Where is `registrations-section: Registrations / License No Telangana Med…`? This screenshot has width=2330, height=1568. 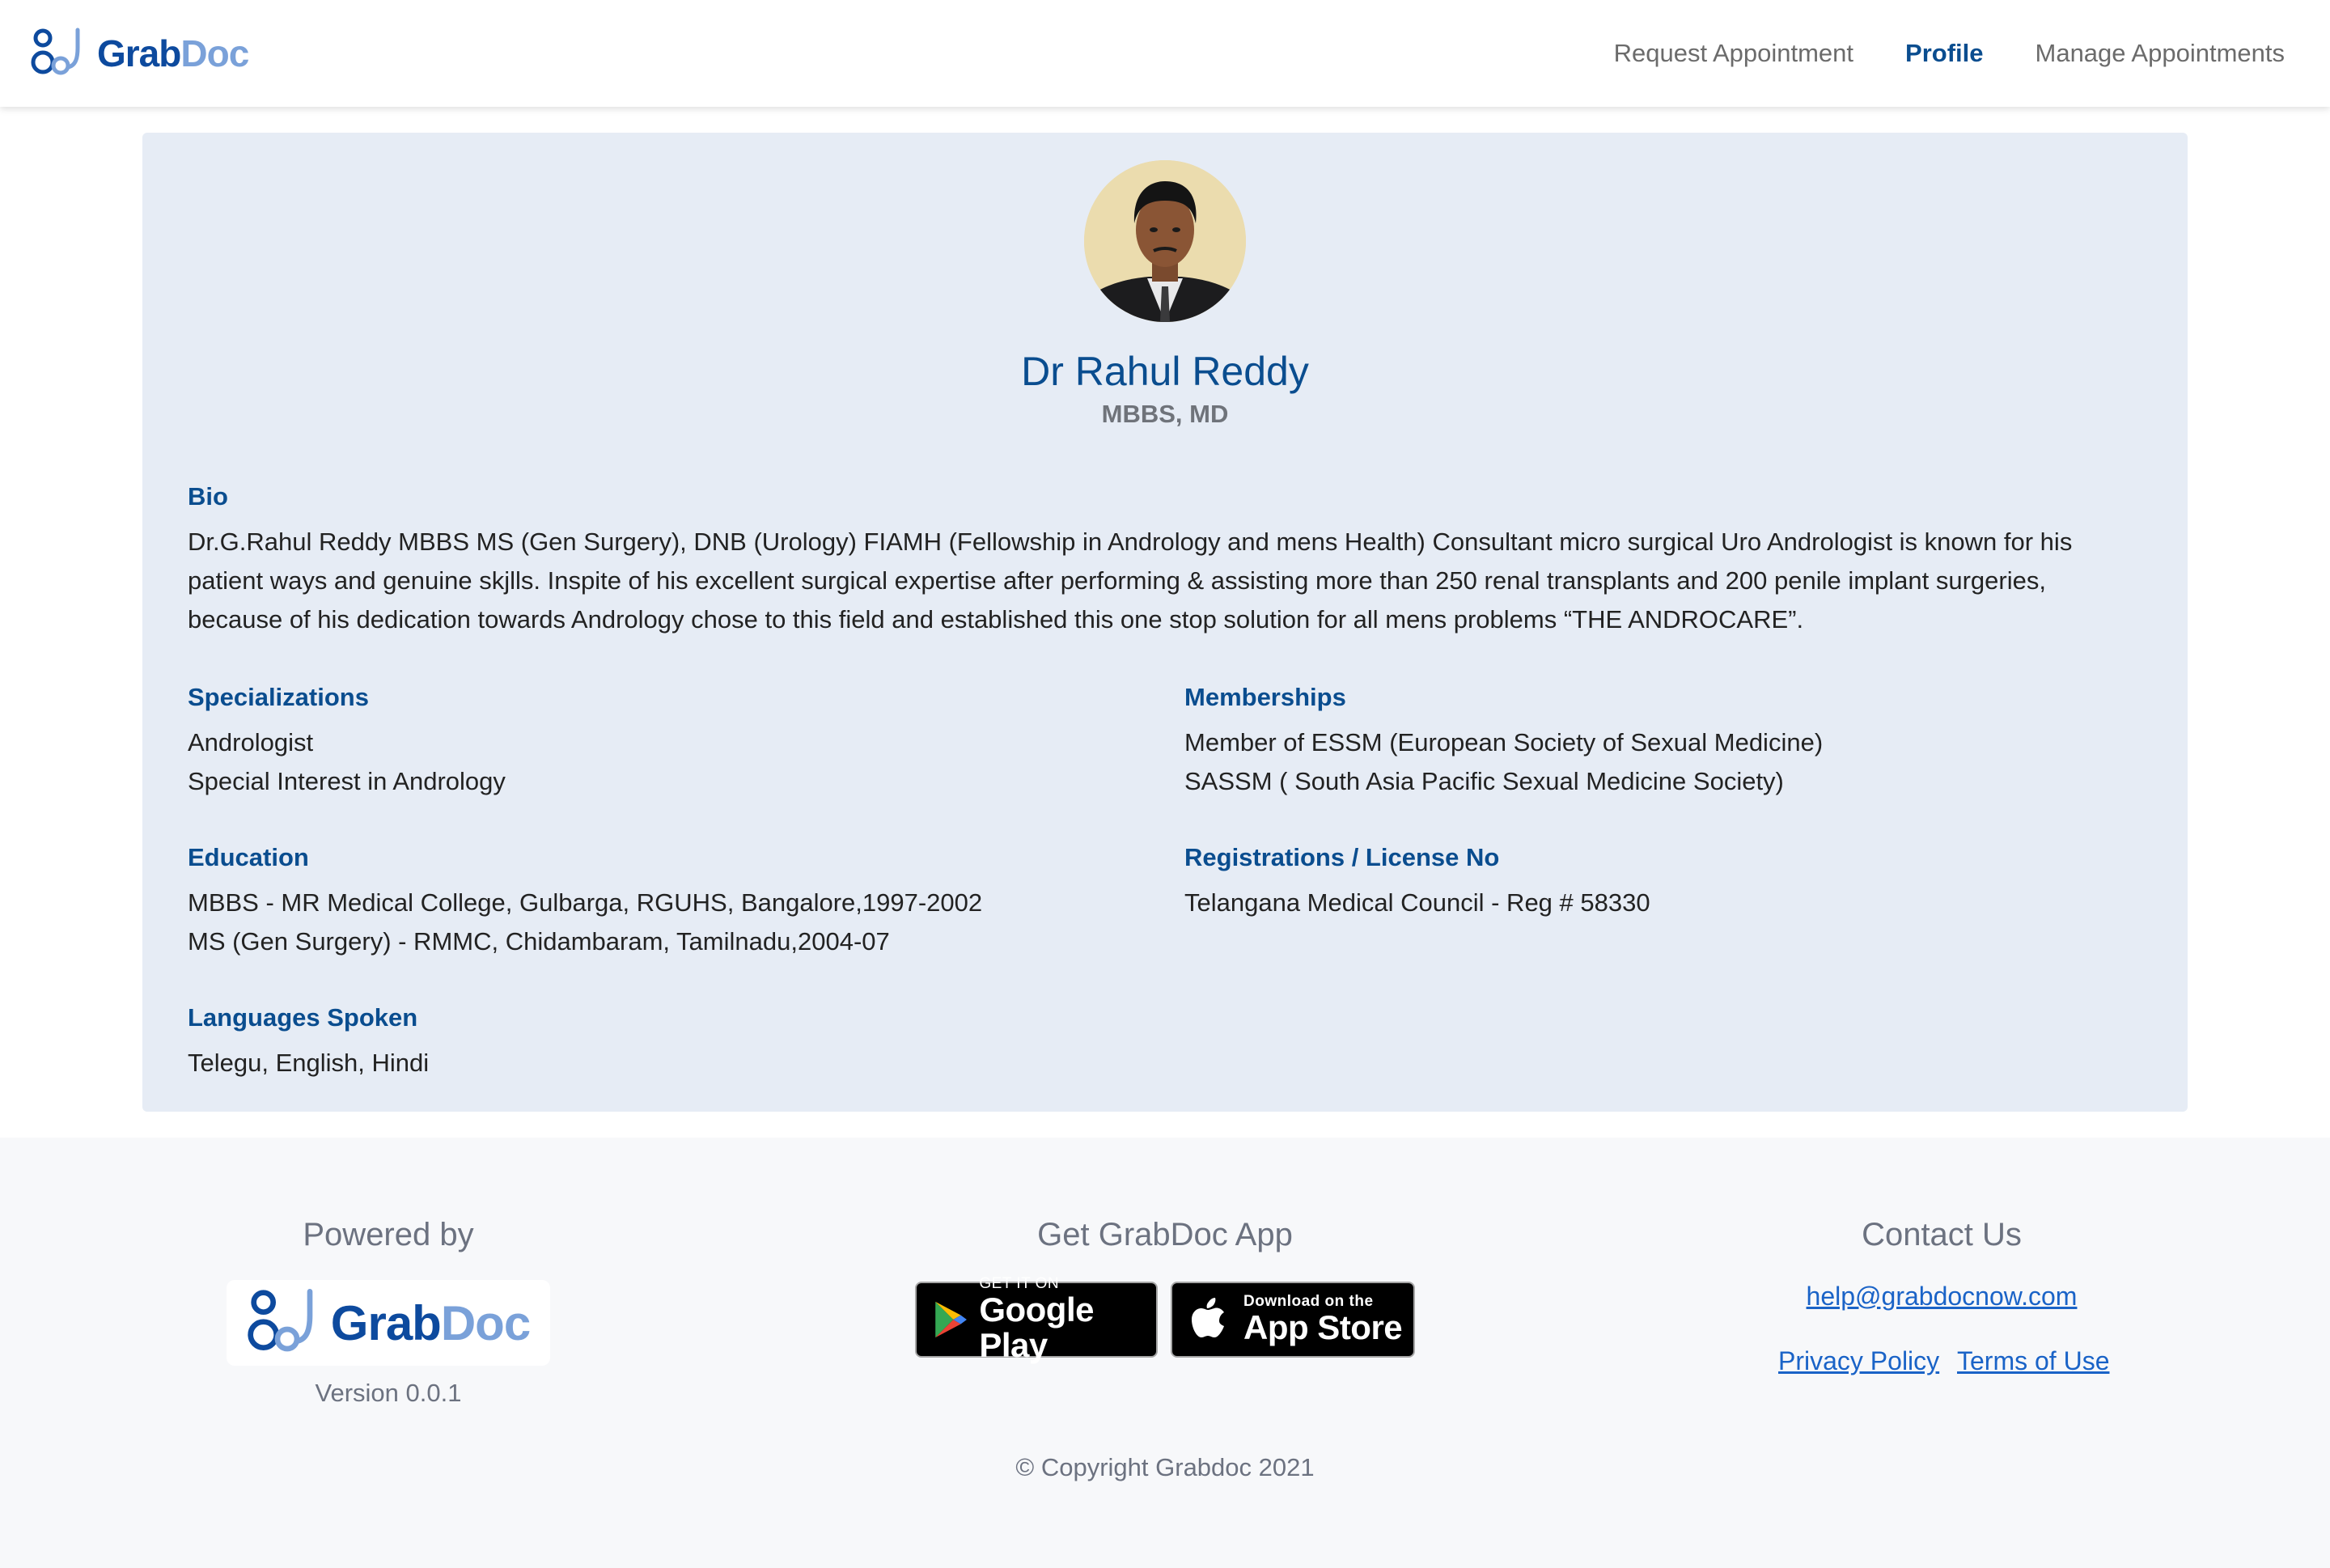
registrations-section: Registrations / License No Telangana Med… is located at coordinates (1662, 883).